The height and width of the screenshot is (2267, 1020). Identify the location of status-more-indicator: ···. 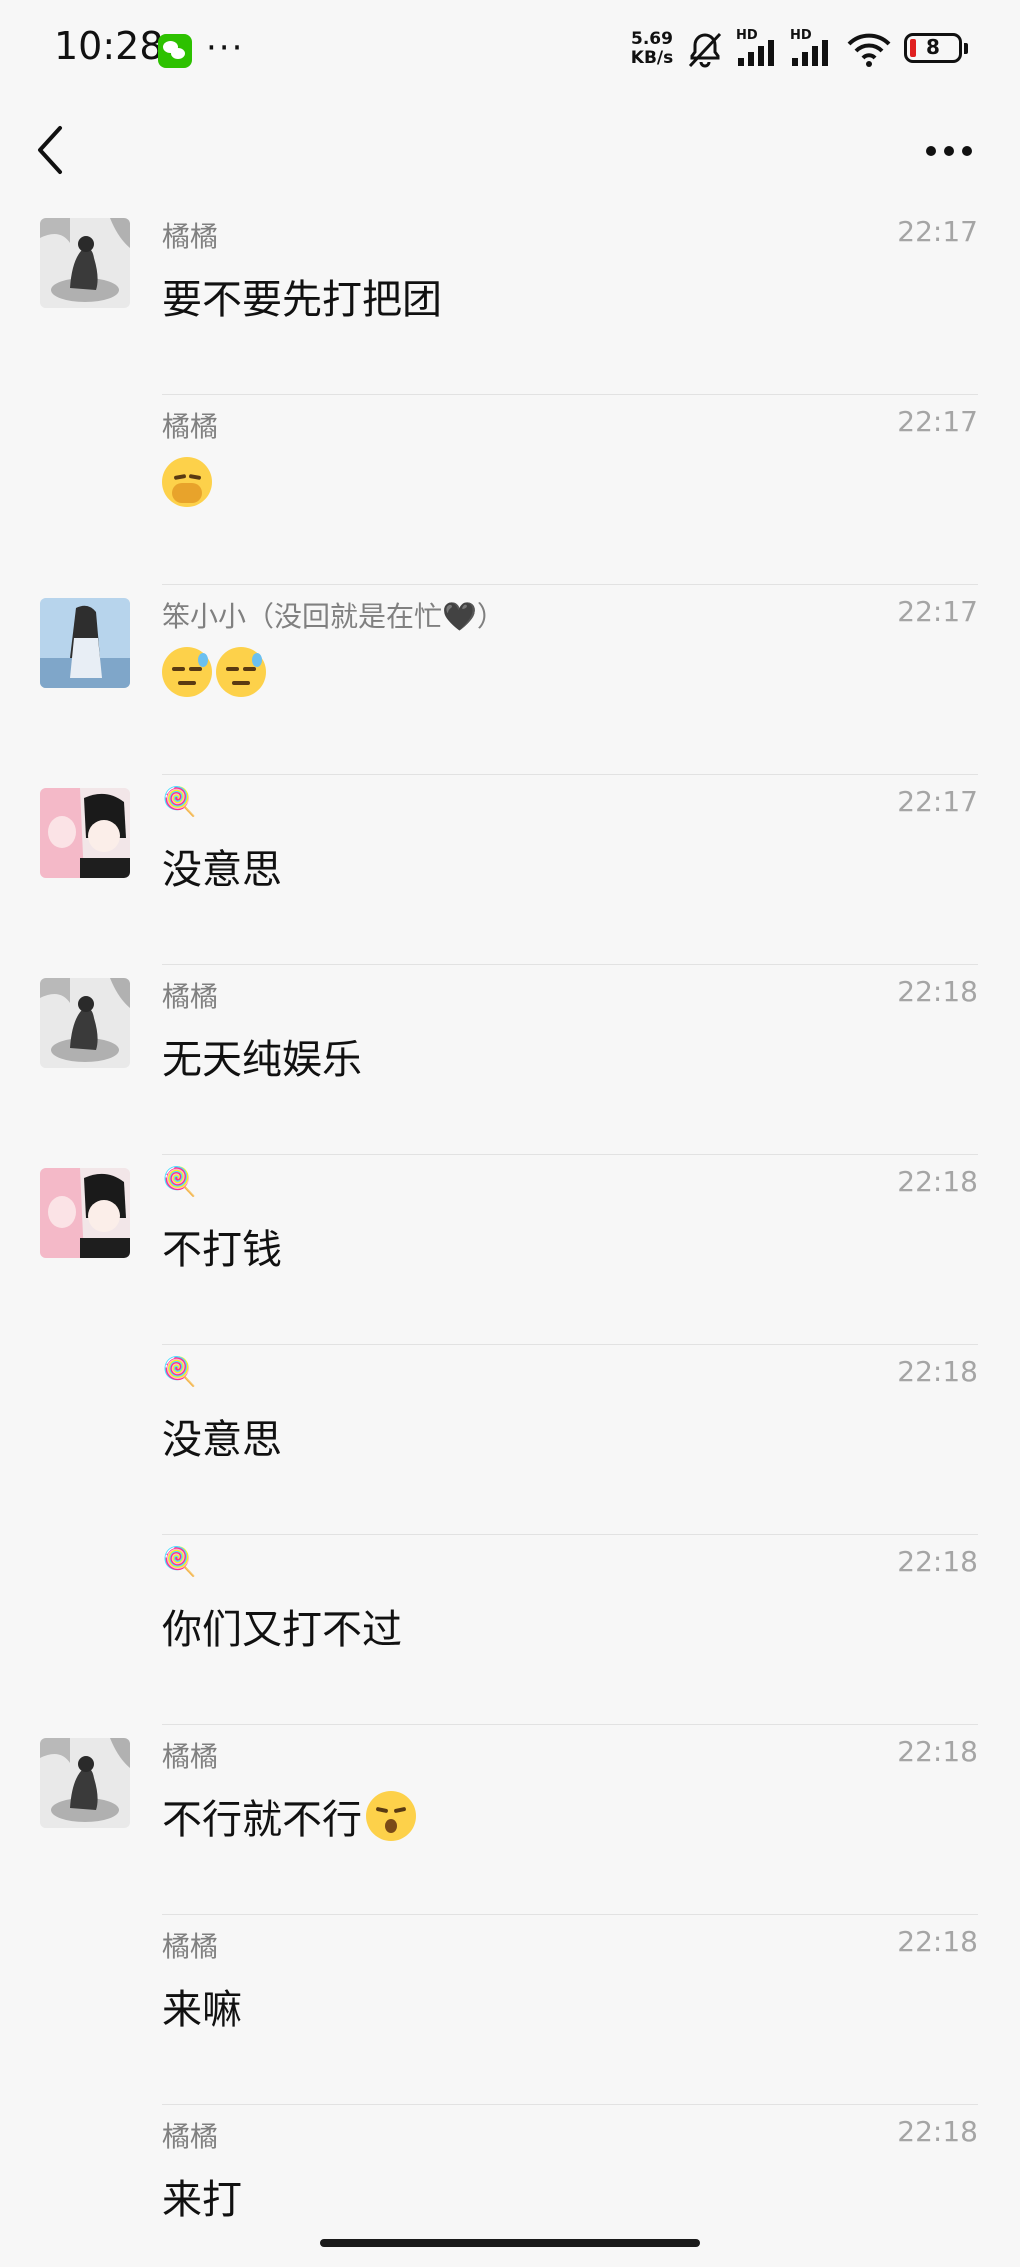
(225, 48).